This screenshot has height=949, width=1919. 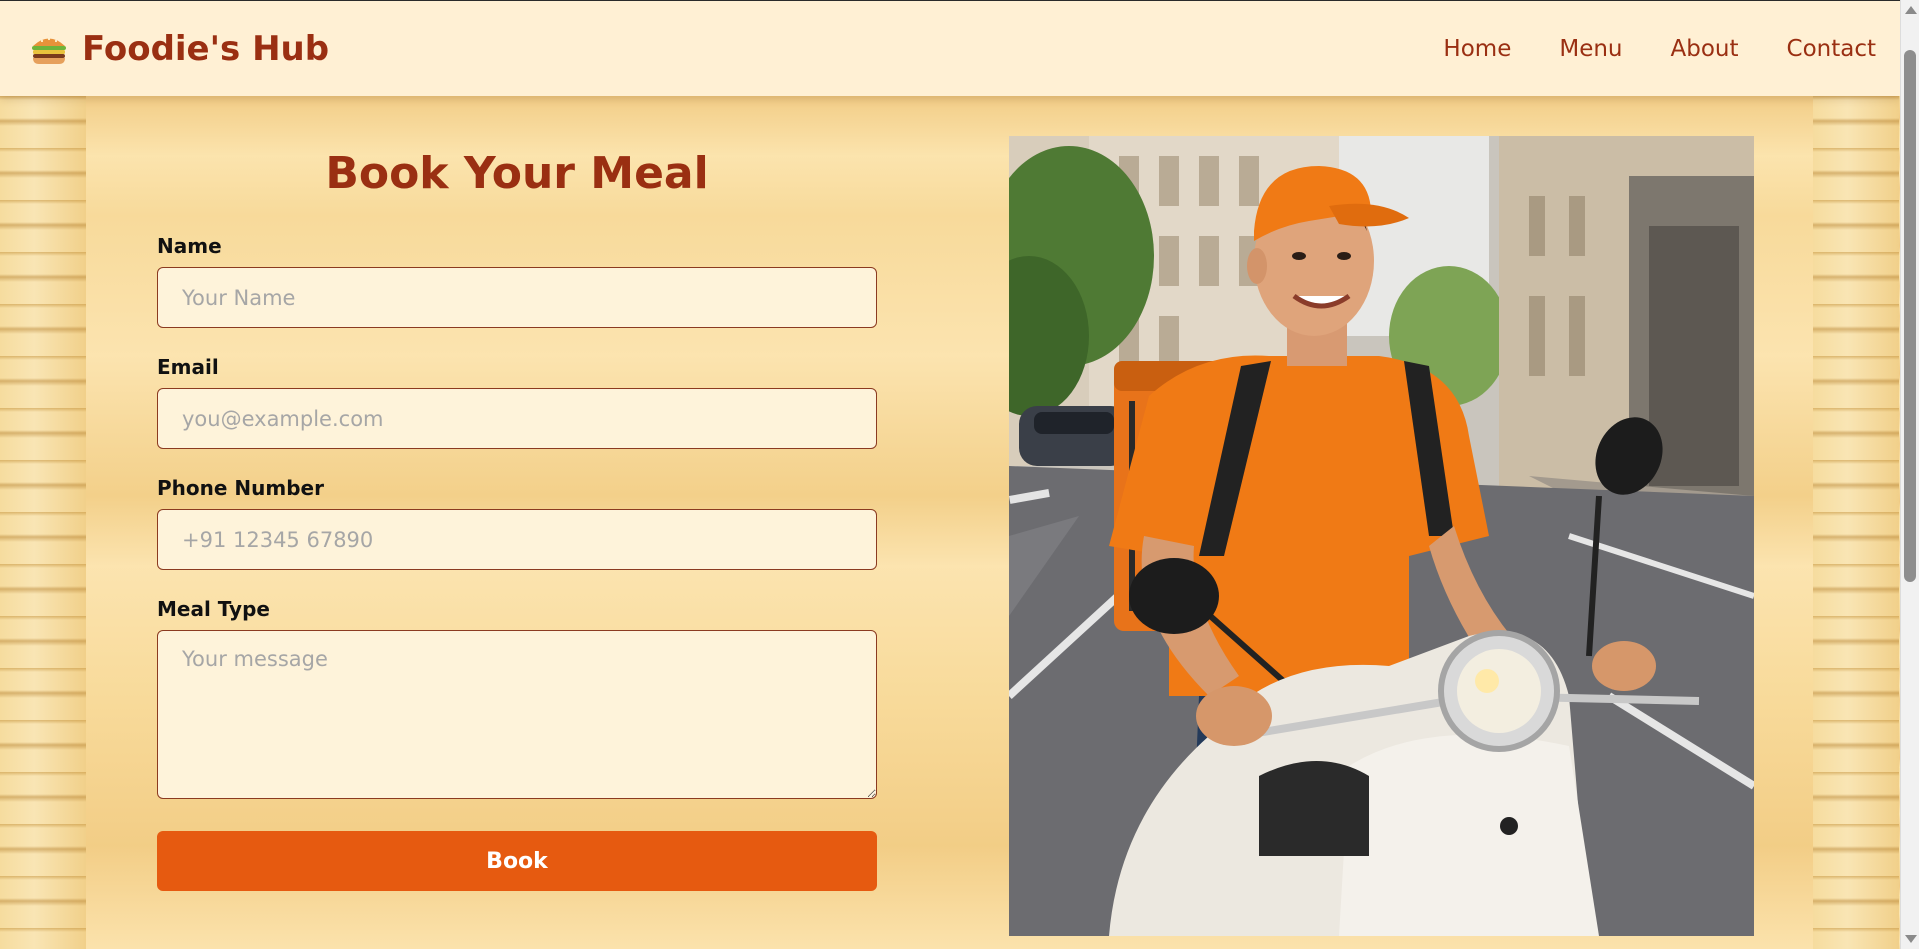 I want to click on main-nav: Home Menu About Contact, so click(x=1659, y=49).